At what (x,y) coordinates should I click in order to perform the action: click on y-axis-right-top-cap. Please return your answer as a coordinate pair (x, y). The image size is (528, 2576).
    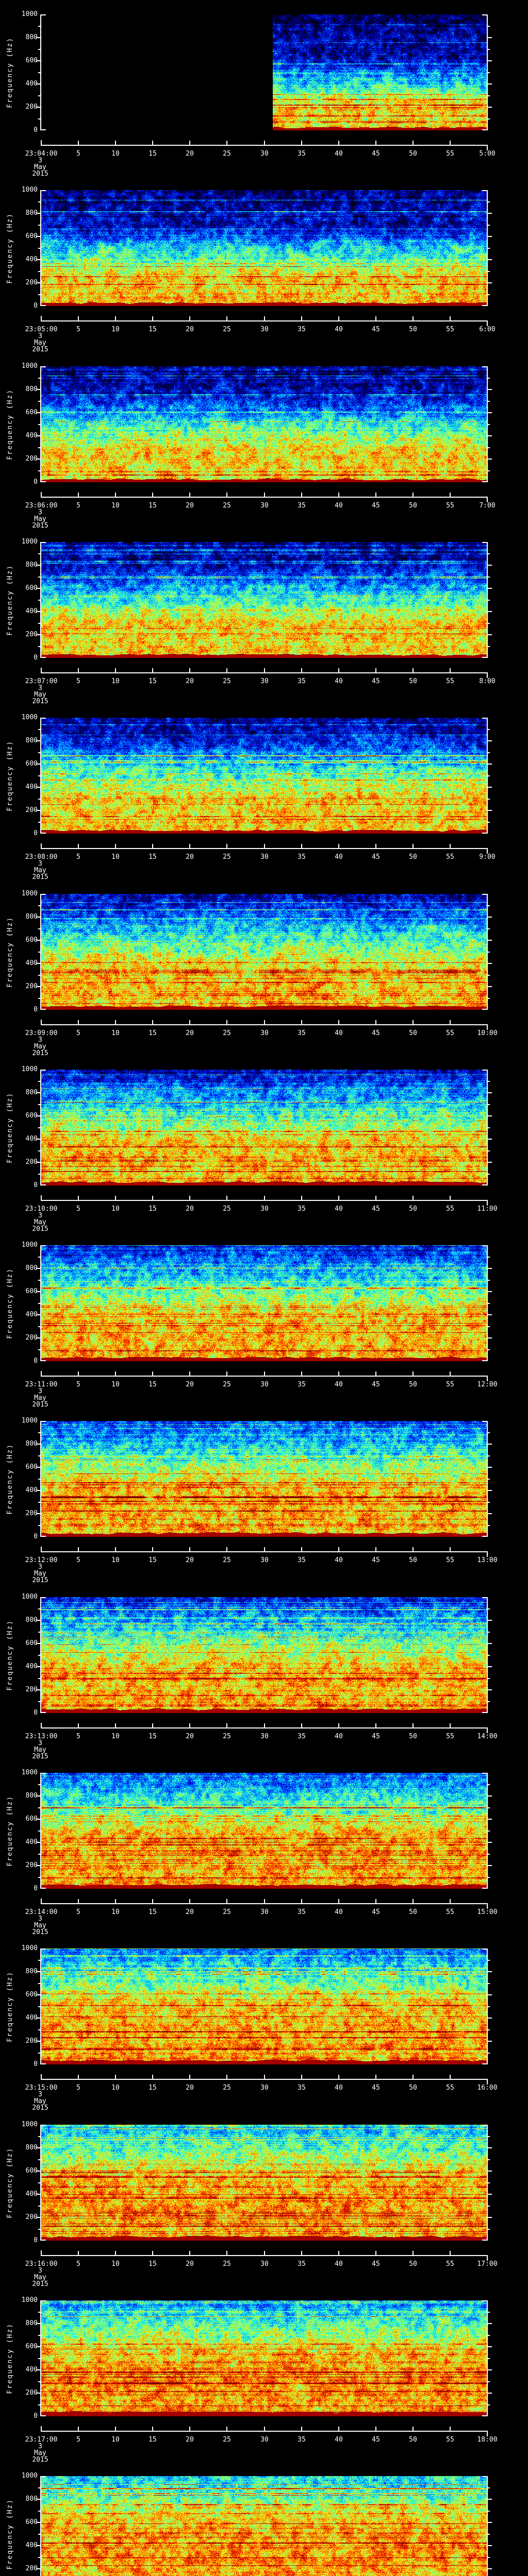
    Looking at the image, I should click on (485, 1773).